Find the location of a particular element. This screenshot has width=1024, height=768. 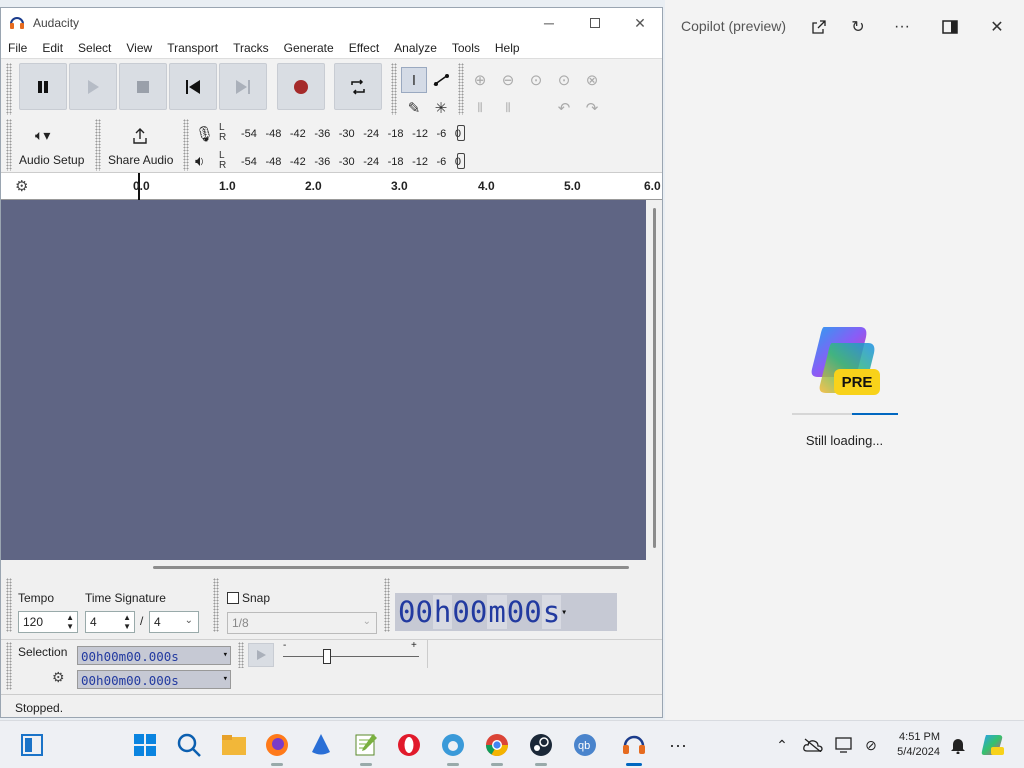

steam-icon is located at coordinates (541, 747).